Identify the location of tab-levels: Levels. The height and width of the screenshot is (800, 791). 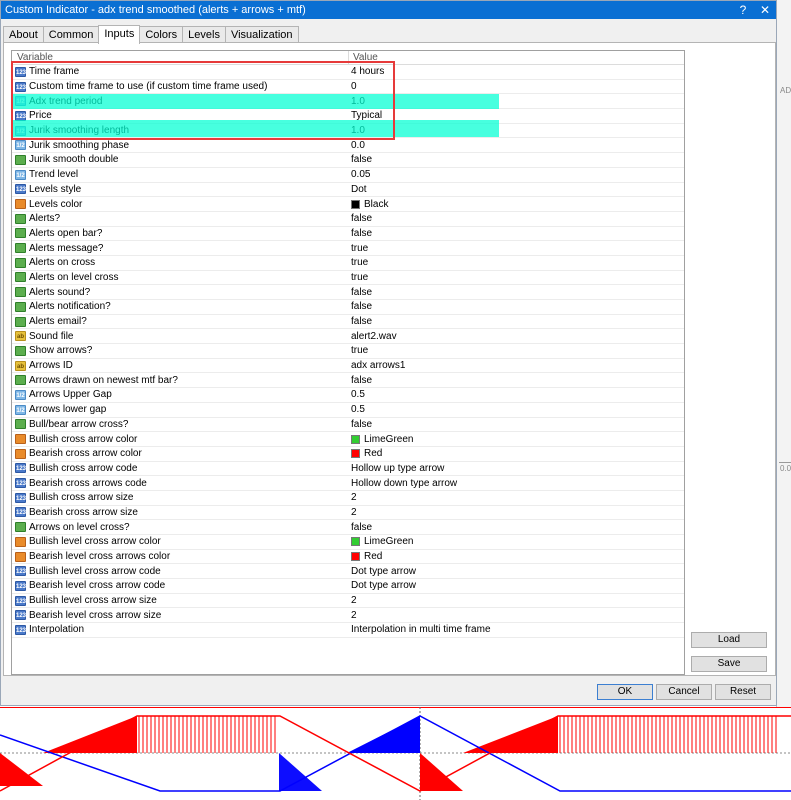
(204, 34).